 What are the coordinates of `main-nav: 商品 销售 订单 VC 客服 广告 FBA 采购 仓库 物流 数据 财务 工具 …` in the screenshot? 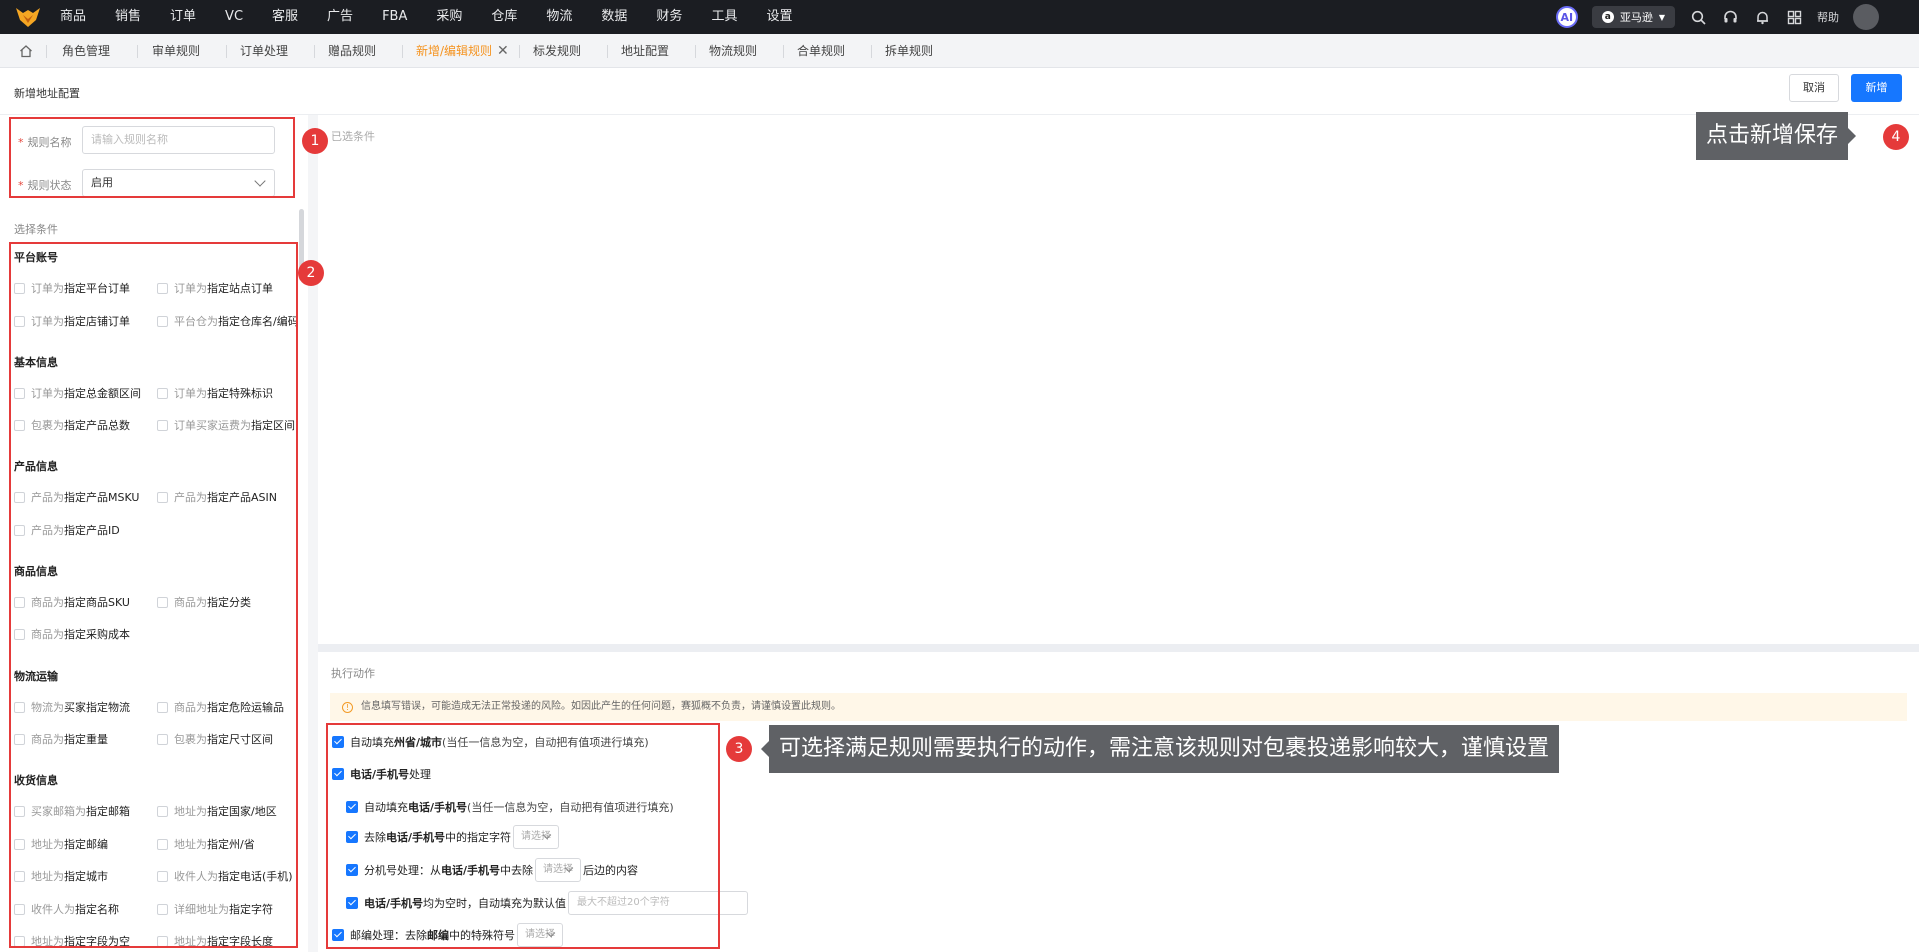 It's located at (440, 17).